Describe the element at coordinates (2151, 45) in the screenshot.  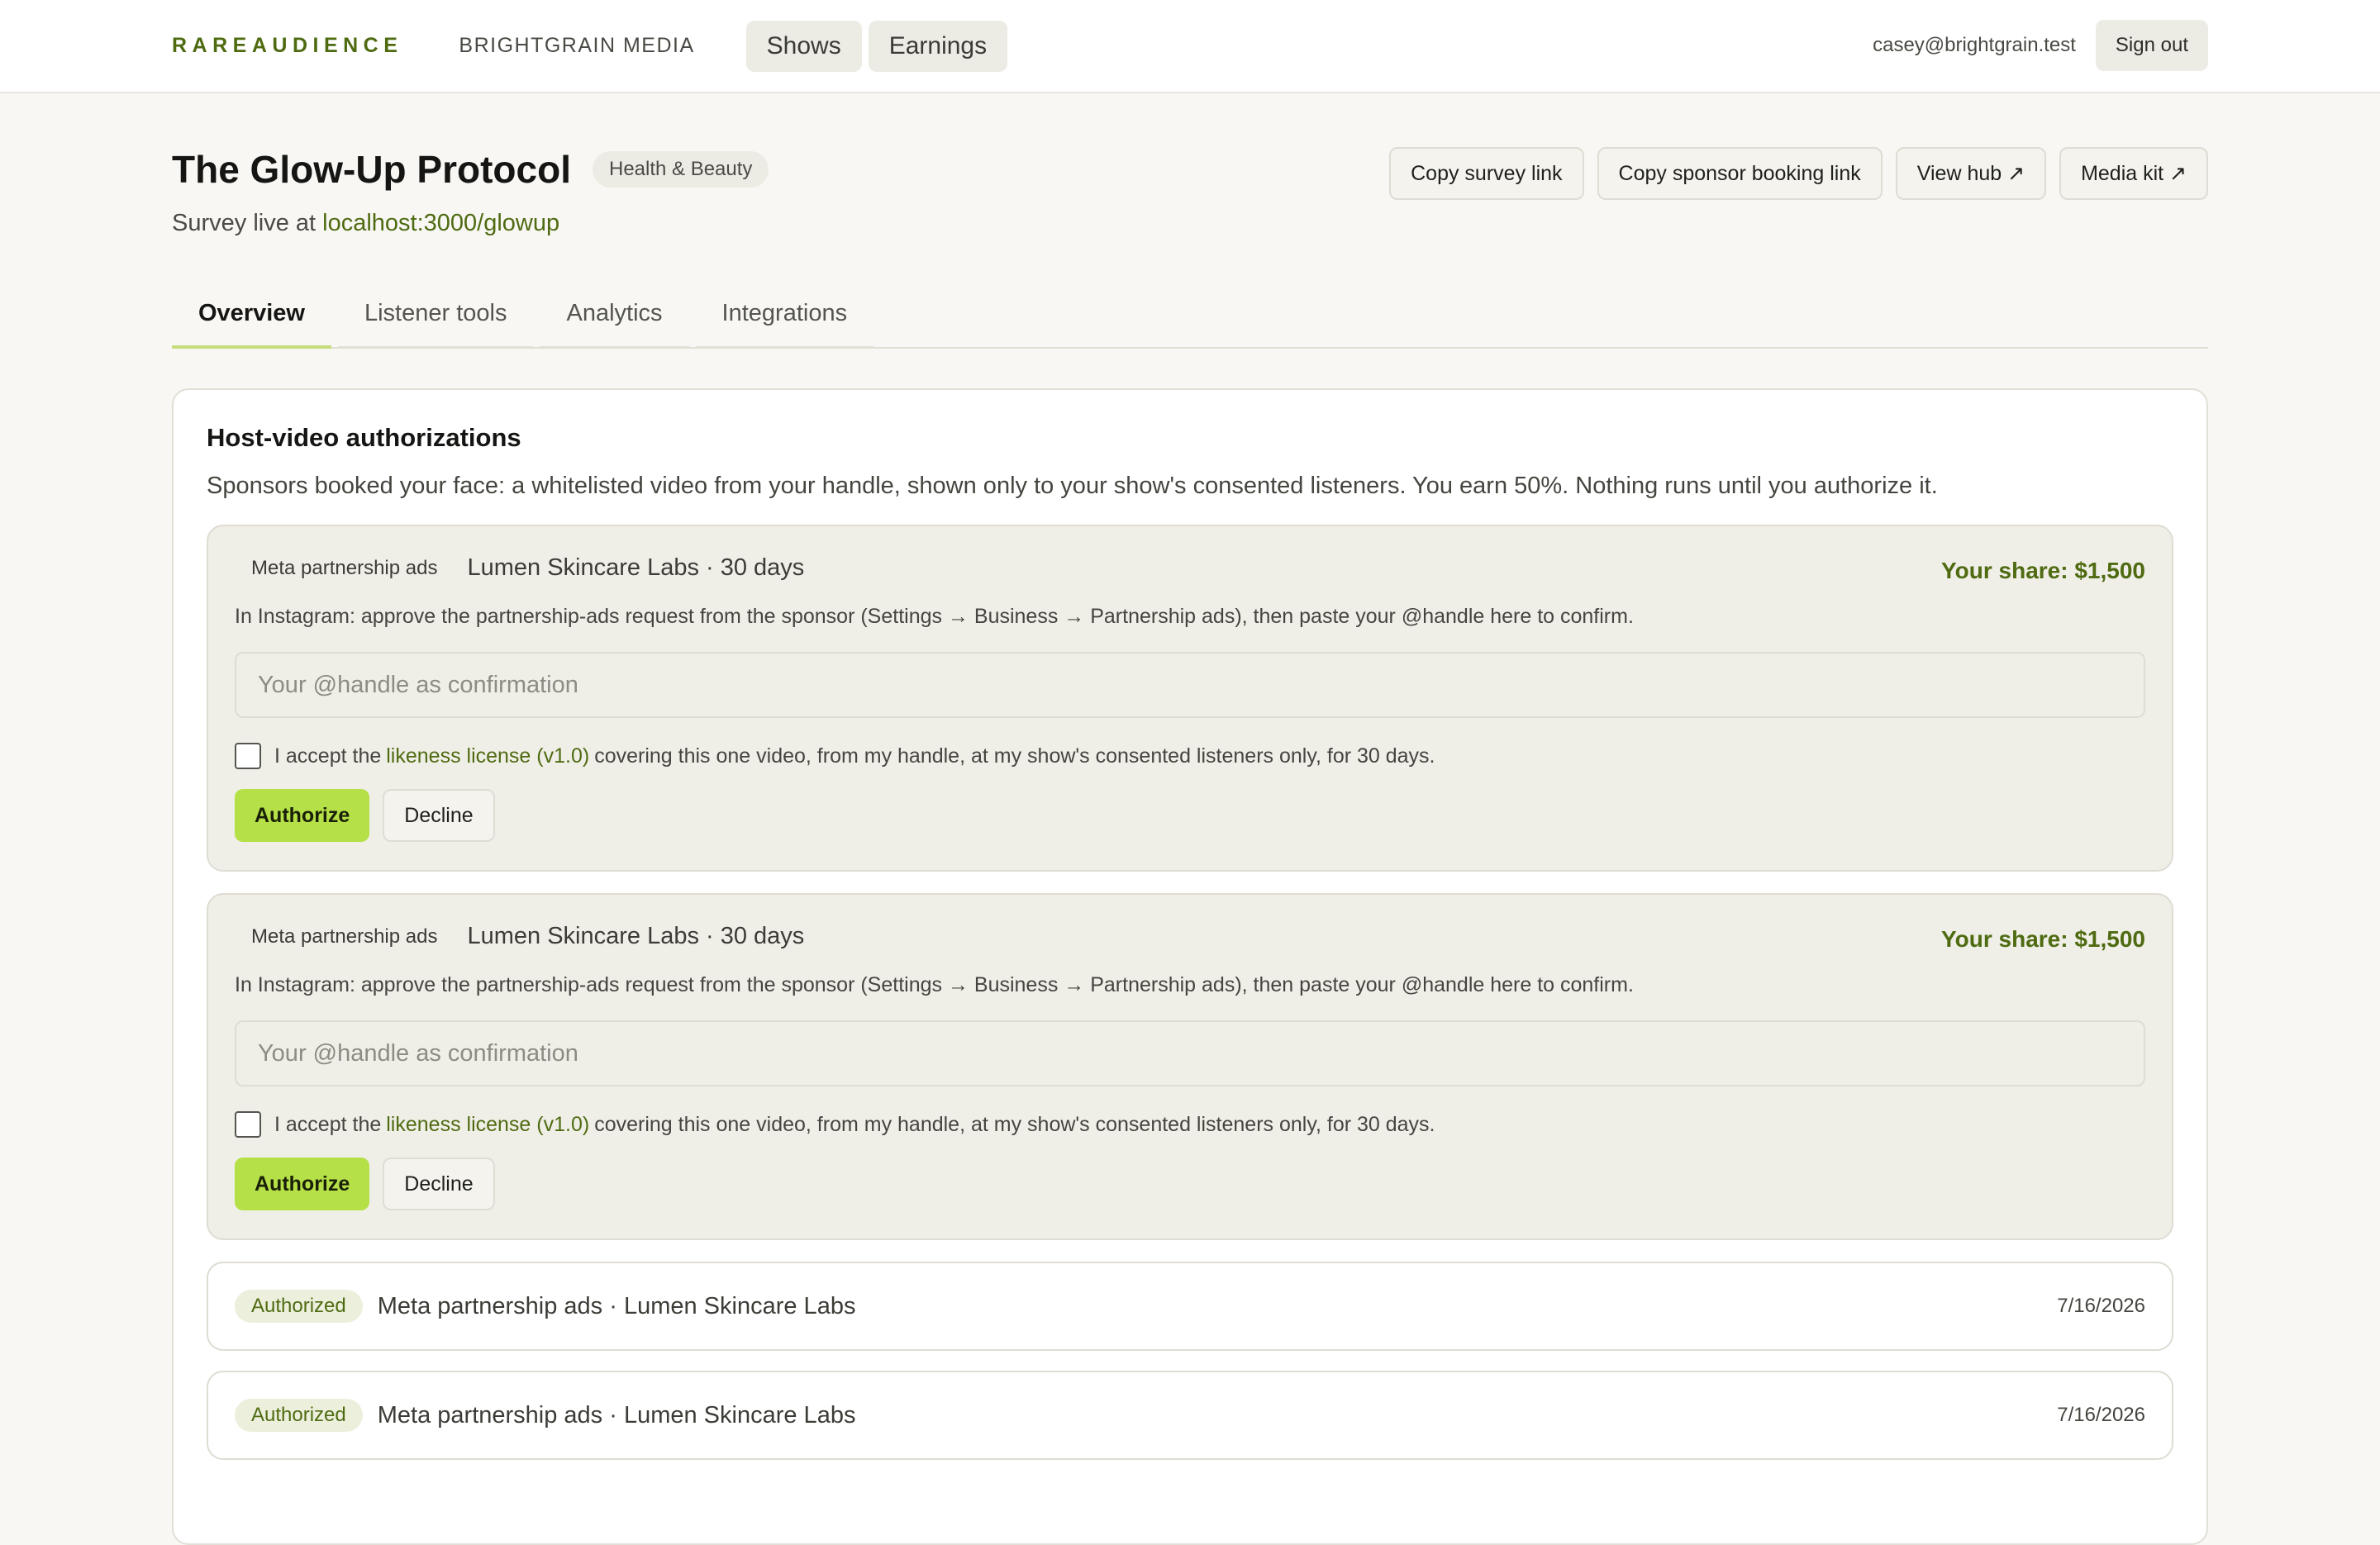
I see `sign-out-button: Sign out` at that location.